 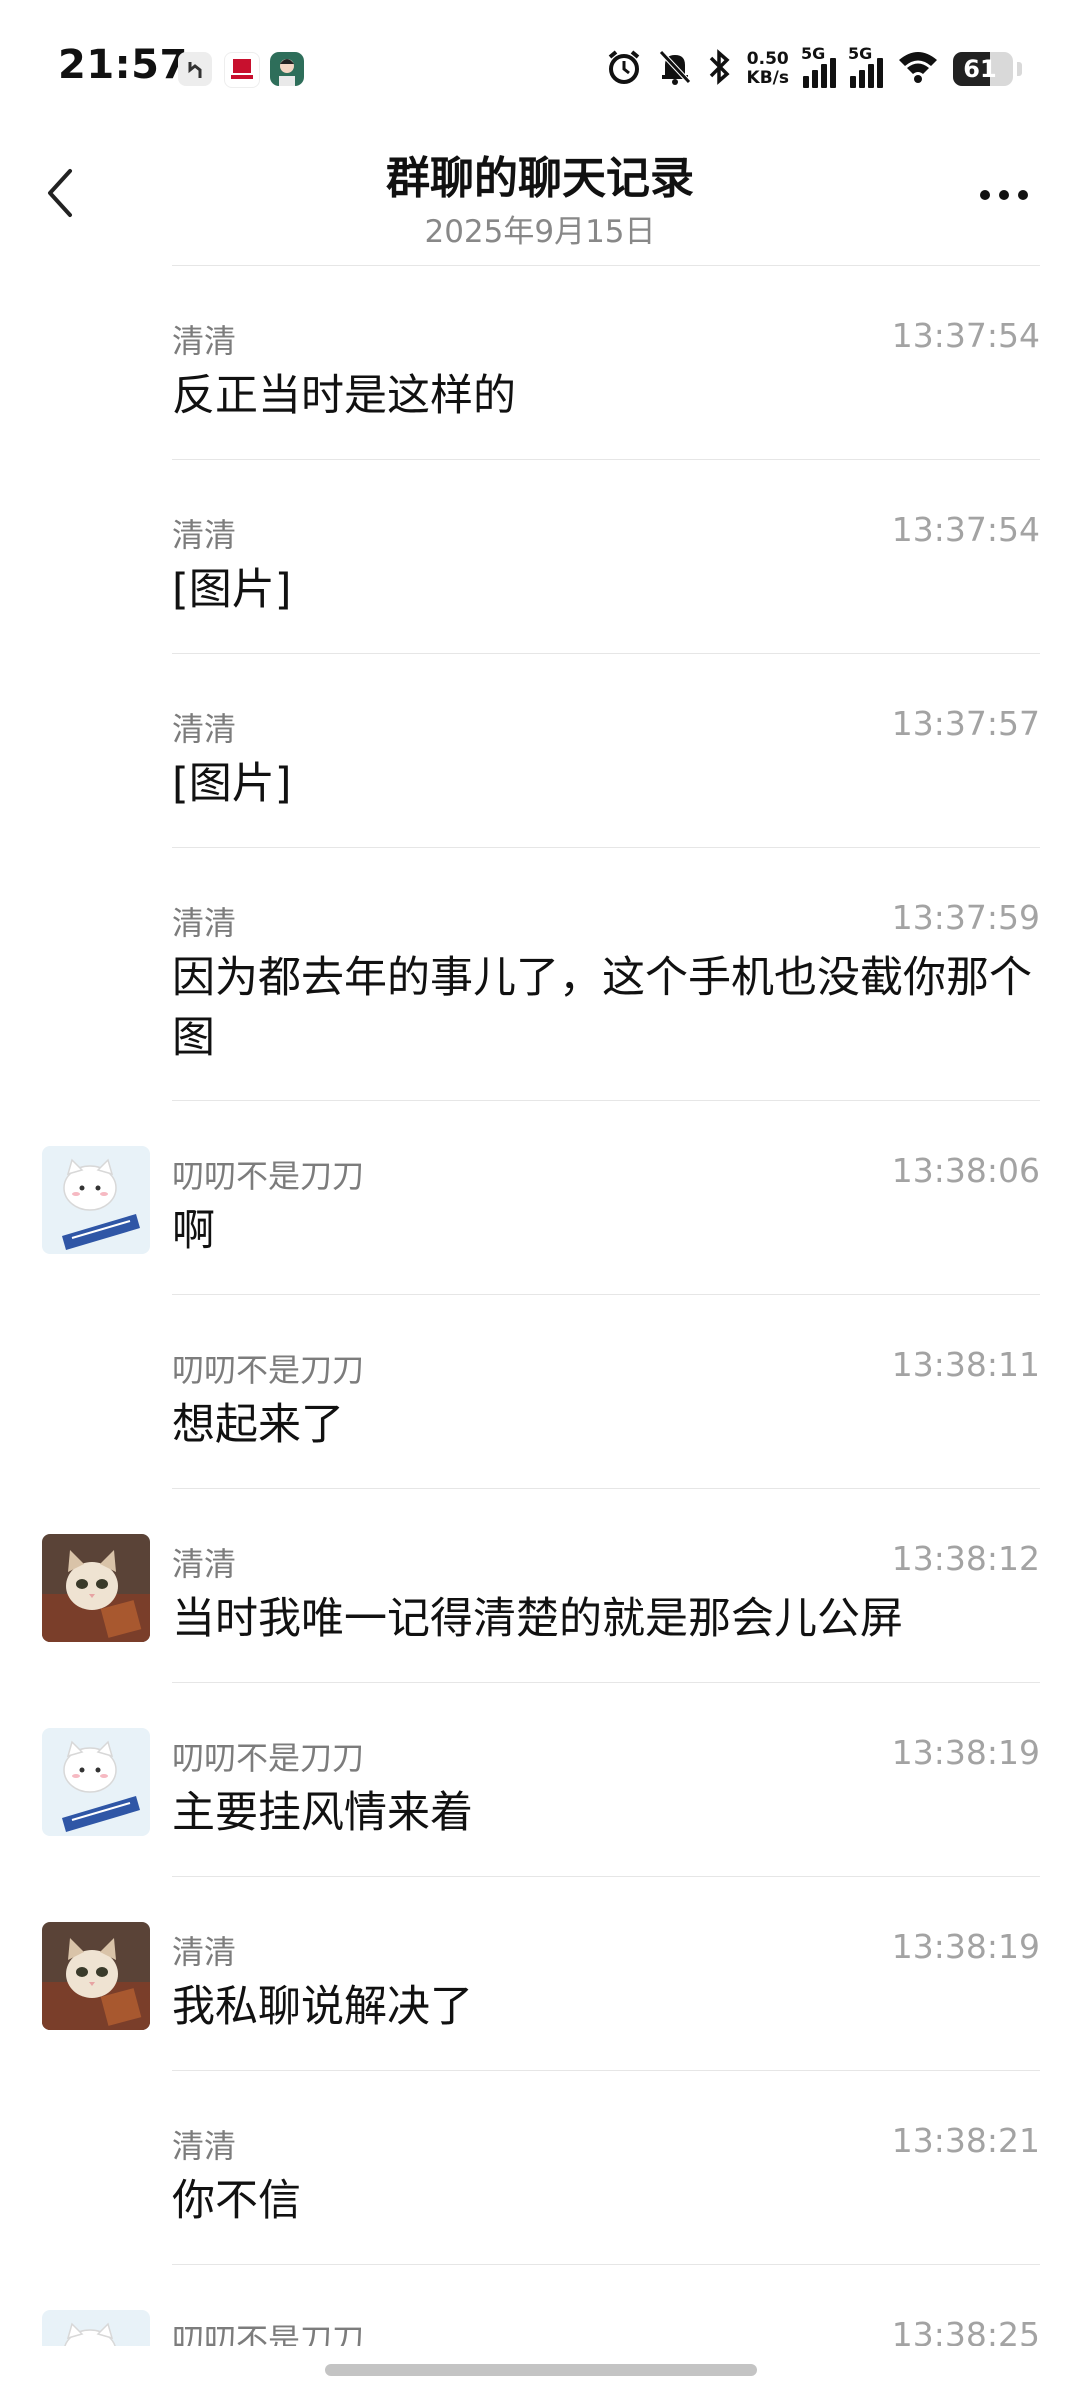 What do you see at coordinates (540, 232) in the screenshot?
I see `page-subtitle-date: 2025年9月15日` at bounding box center [540, 232].